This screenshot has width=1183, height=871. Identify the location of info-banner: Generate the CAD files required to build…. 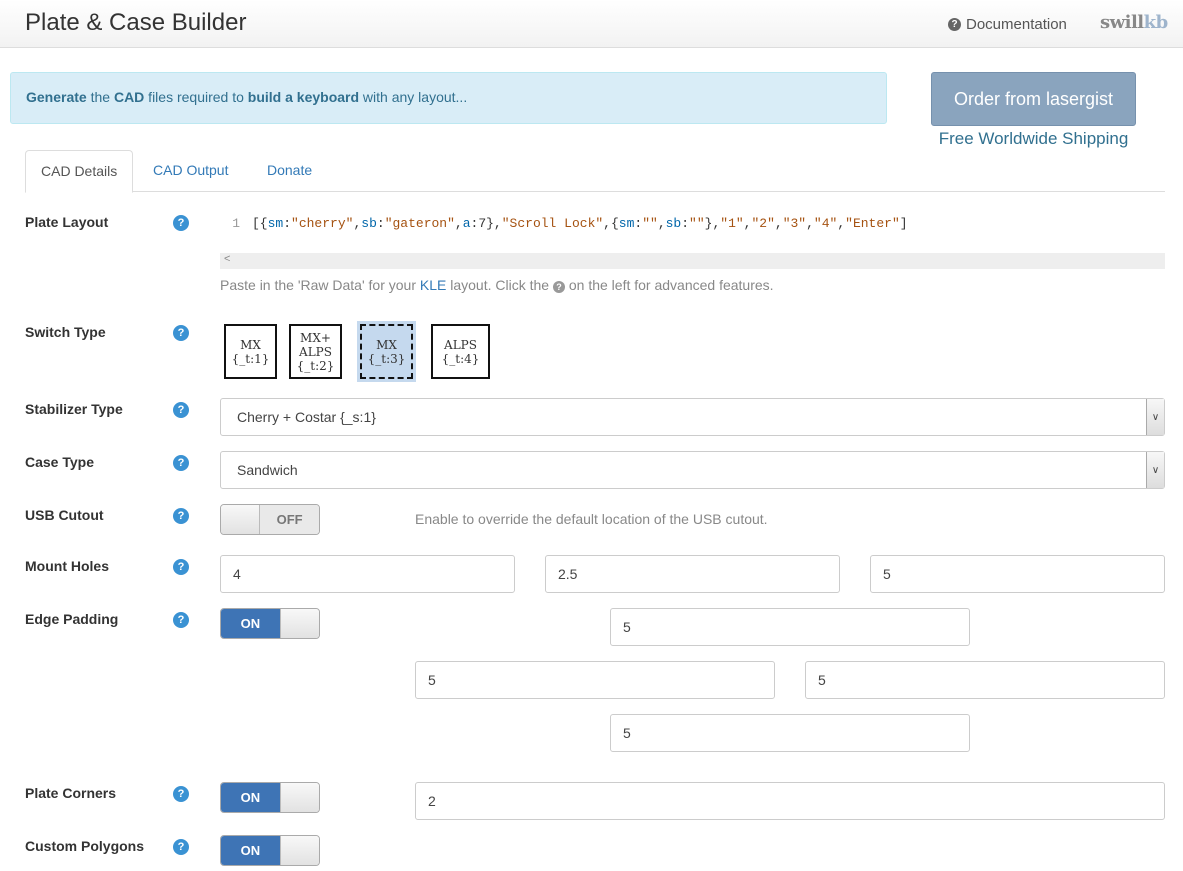
(448, 98).